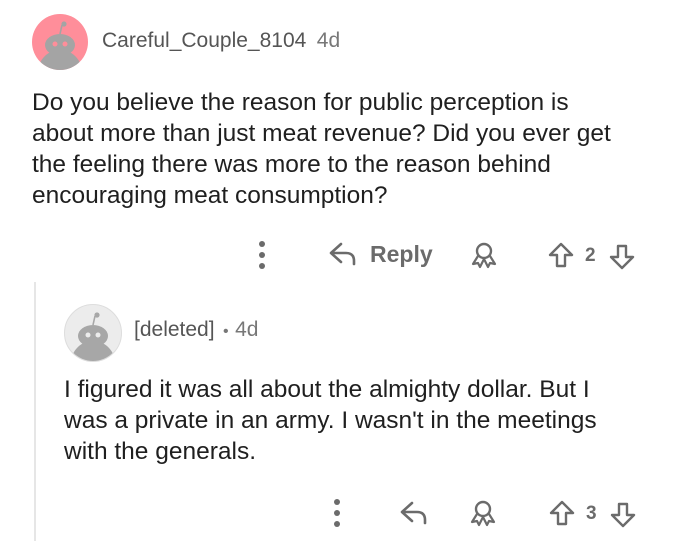 This screenshot has width=700, height=541. Describe the element at coordinates (247, 329) in the screenshot. I see `reply-age: 4d` at that location.